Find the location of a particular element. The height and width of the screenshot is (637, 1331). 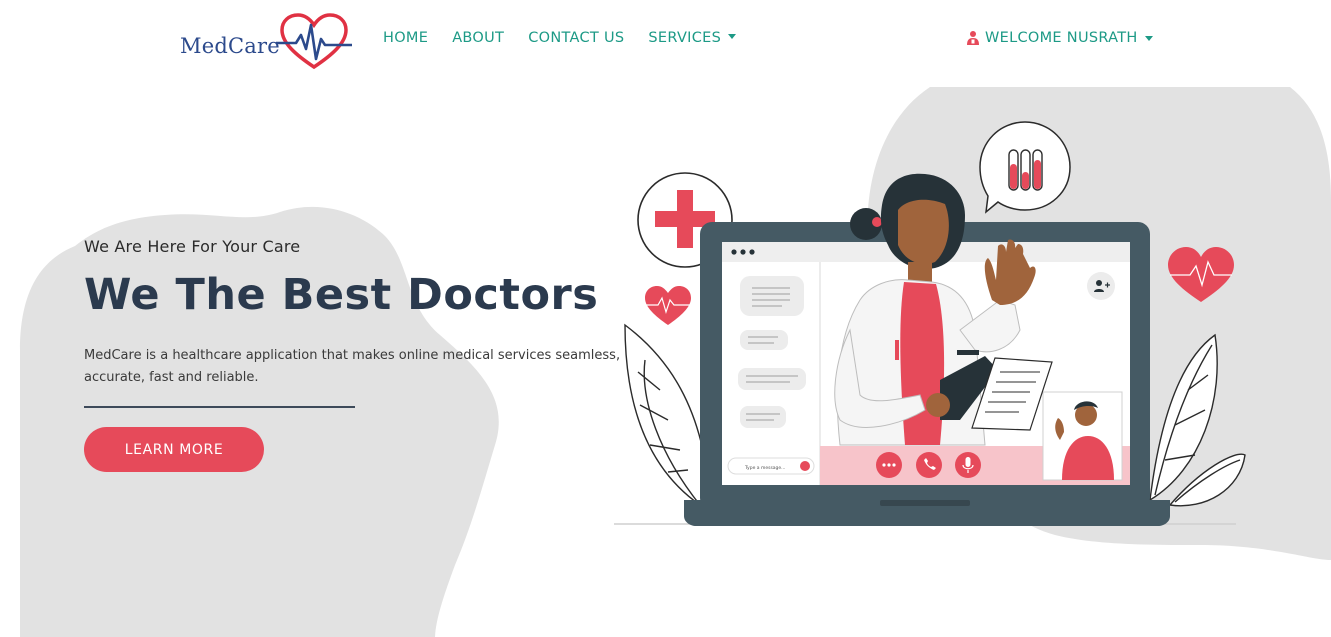

add-user-icon is located at coordinates (1101, 286).